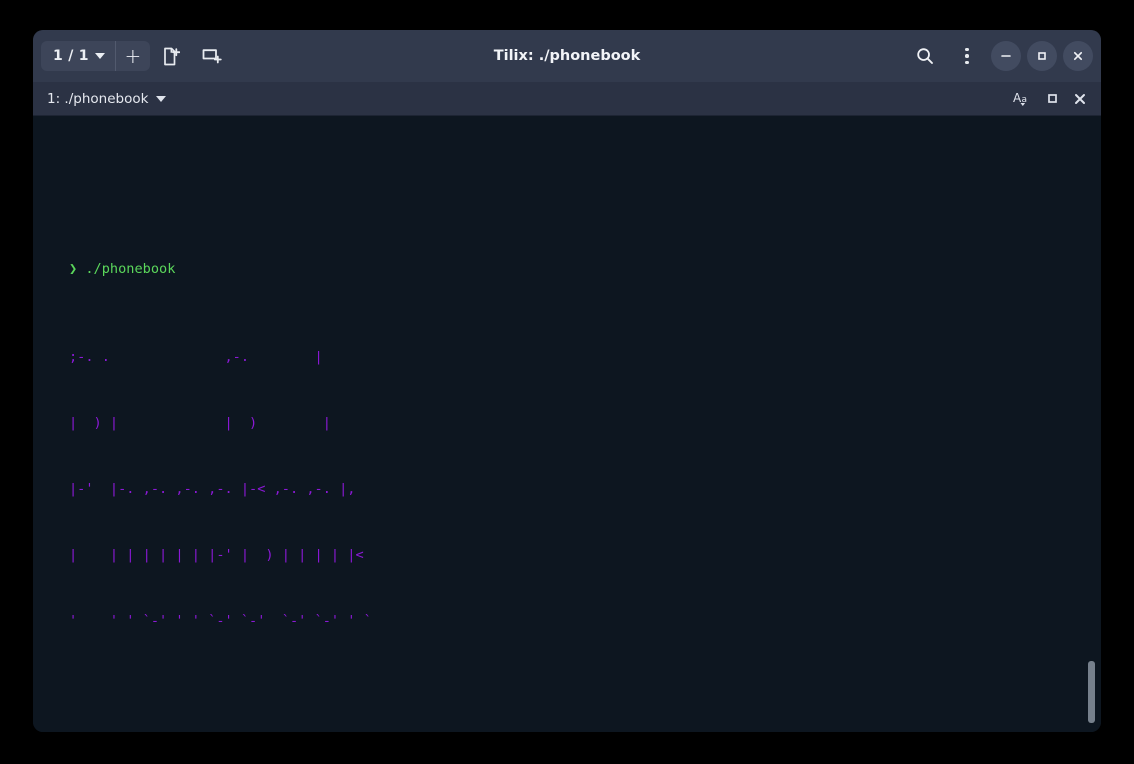  I want to click on banner-line: | | | | | | | |-' | ) | | | | |<, so click(216, 555).